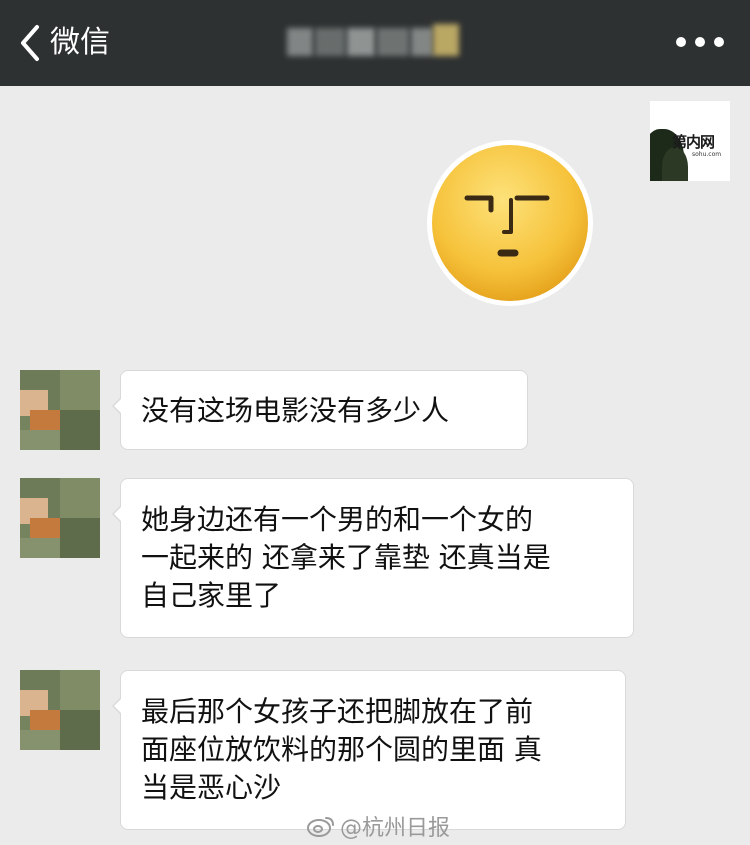 The width and height of the screenshot is (750, 845). I want to click on contact-name-blurred, so click(373, 42).